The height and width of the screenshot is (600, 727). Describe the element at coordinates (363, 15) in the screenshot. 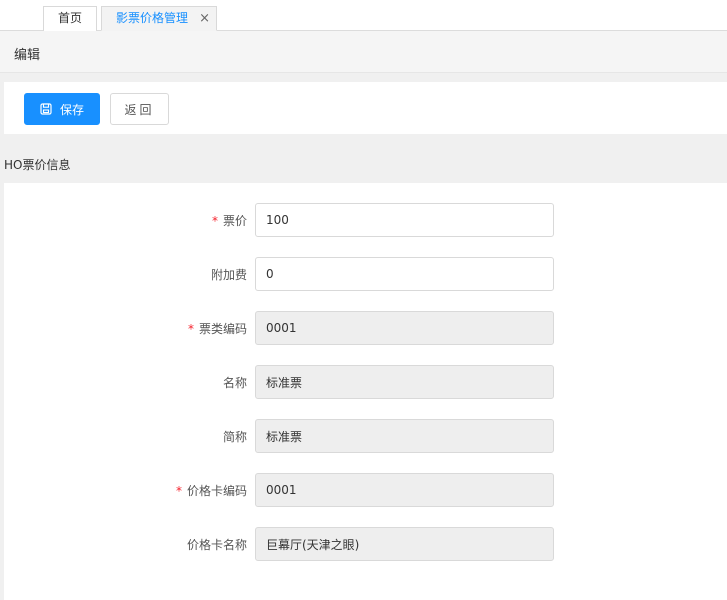

I see `tab-bar: 首页 影票价格管理 ×` at that location.